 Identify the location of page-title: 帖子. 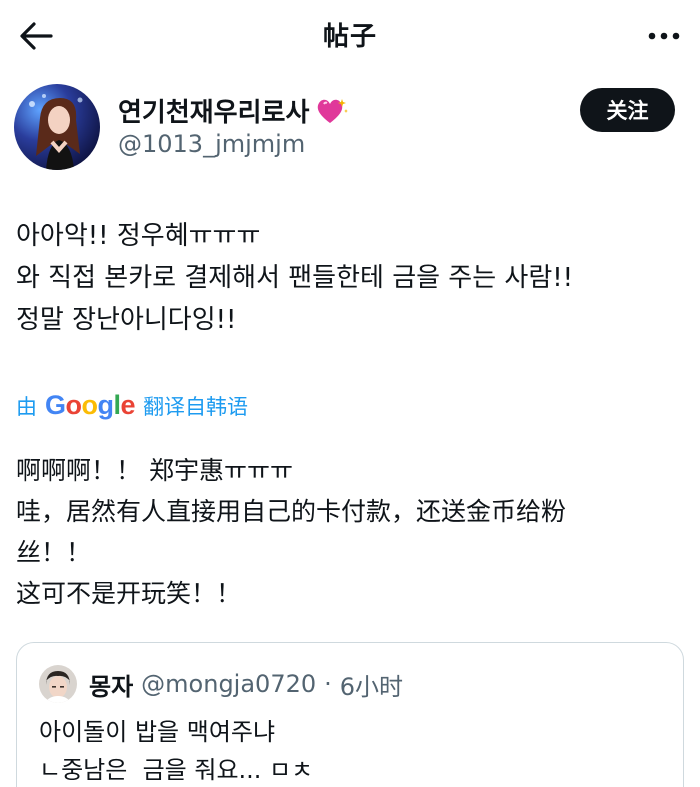
(349, 37).